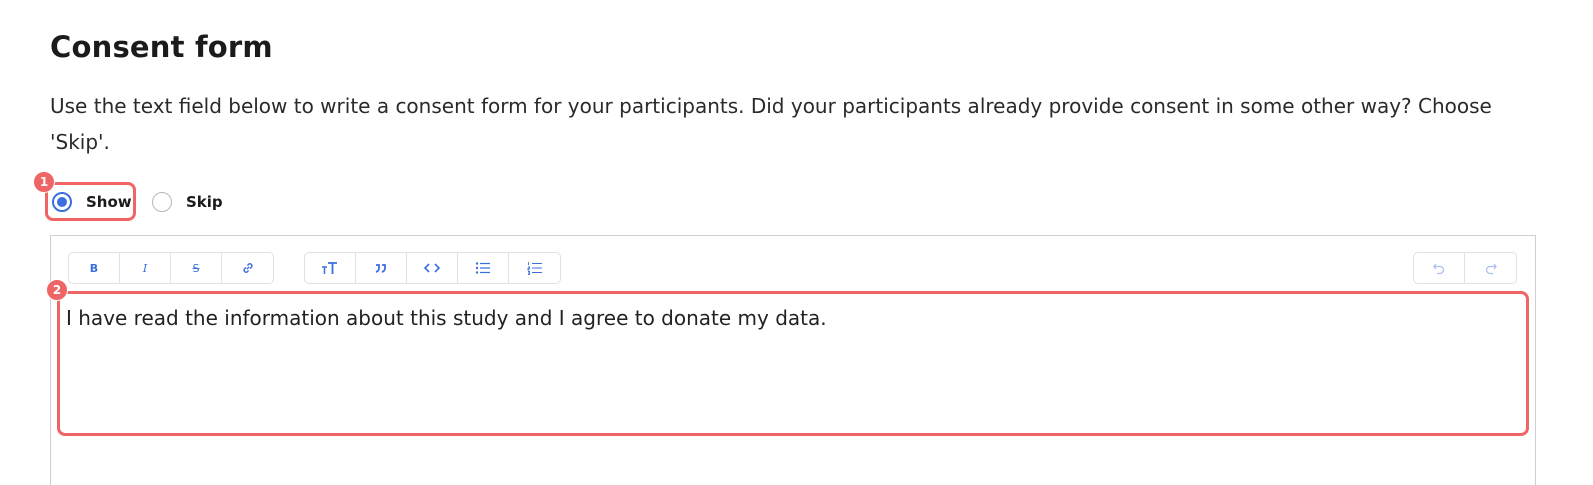  I want to click on bold-icon: B, so click(94, 268).